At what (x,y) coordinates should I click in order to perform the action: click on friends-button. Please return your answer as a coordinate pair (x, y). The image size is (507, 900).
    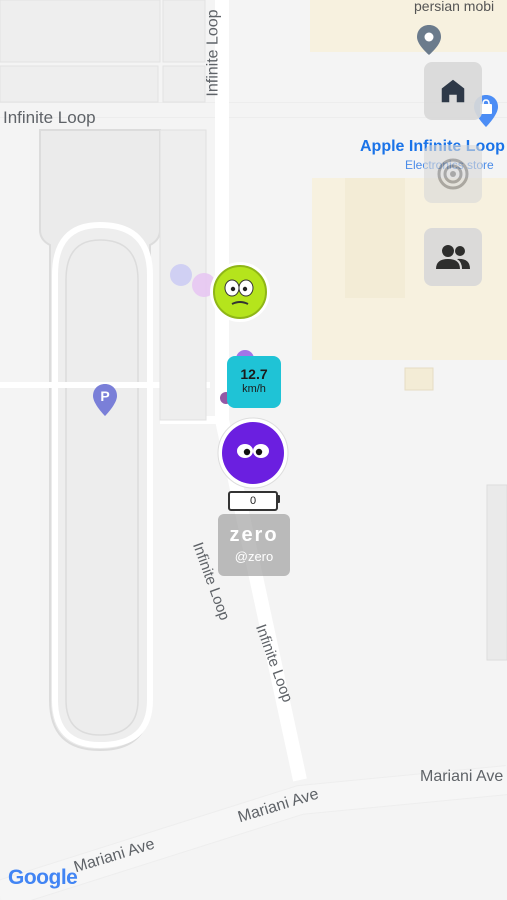
    Looking at the image, I should click on (453, 257).